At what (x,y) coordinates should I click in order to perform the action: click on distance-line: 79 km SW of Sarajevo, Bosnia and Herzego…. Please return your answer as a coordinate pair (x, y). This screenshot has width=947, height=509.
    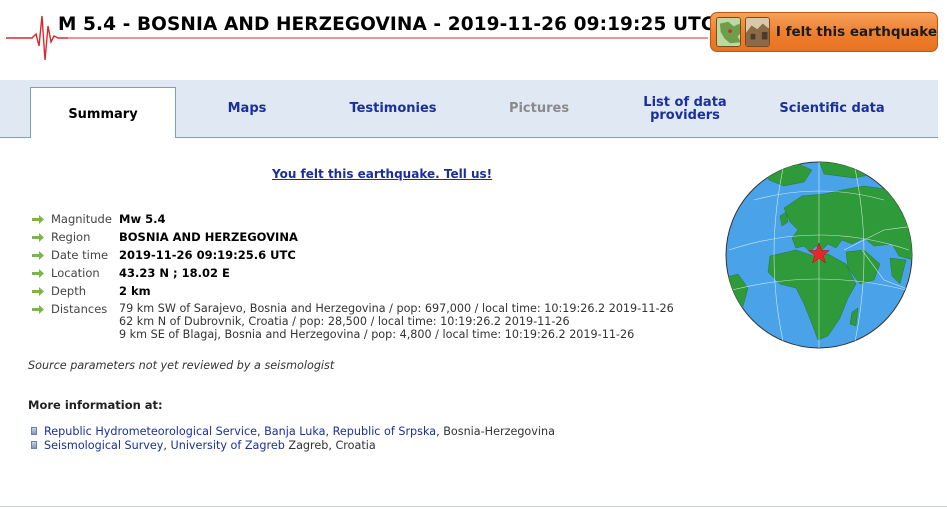
    Looking at the image, I should click on (396, 308).